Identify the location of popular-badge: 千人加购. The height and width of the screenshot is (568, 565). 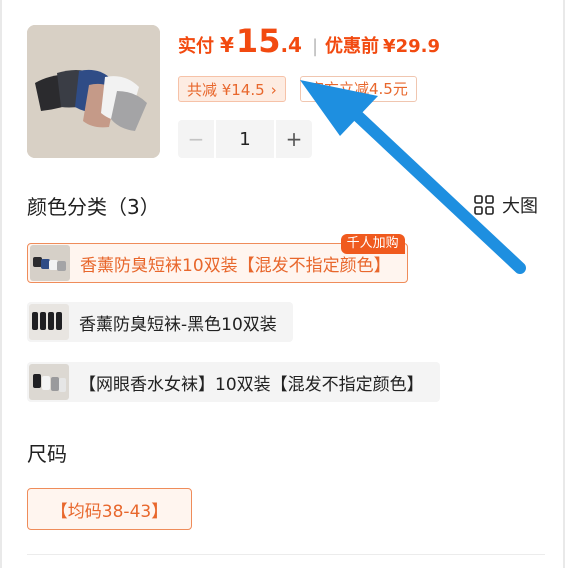
(372, 244).